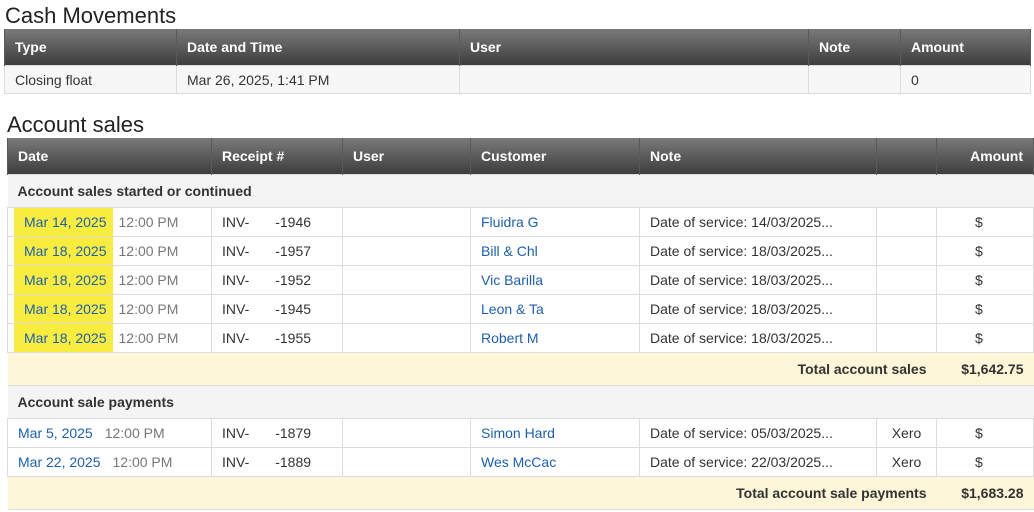  What do you see at coordinates (634, 79) in the screenshot?
I see `cash-user` at bounding box center [634, 79].